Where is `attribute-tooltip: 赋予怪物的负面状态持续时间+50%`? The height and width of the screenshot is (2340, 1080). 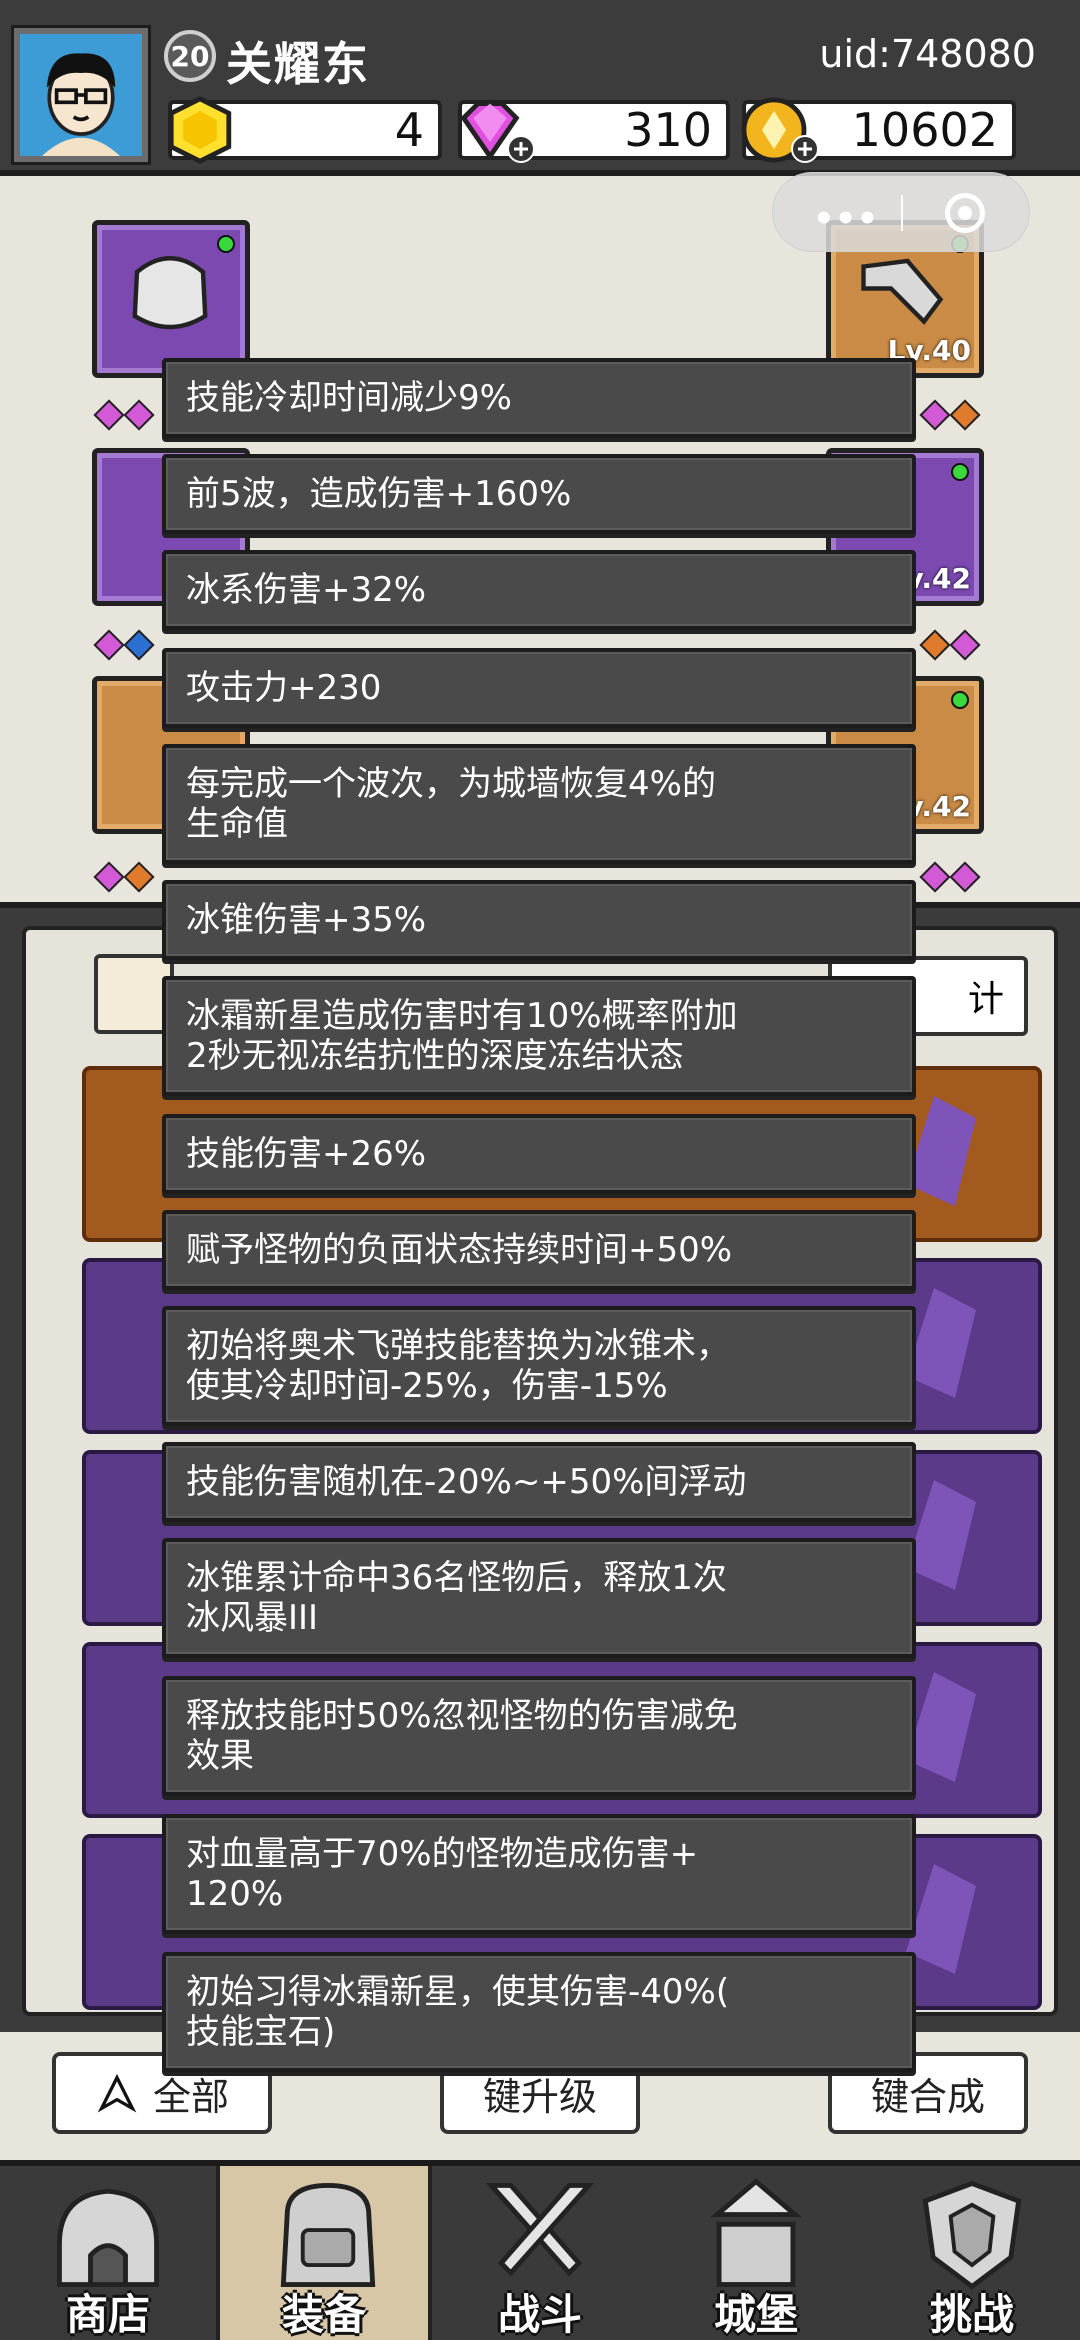 attribute-tooltip: 赋予怪物的负面状态持续时间+50% is located at coordinates (539, 1250).